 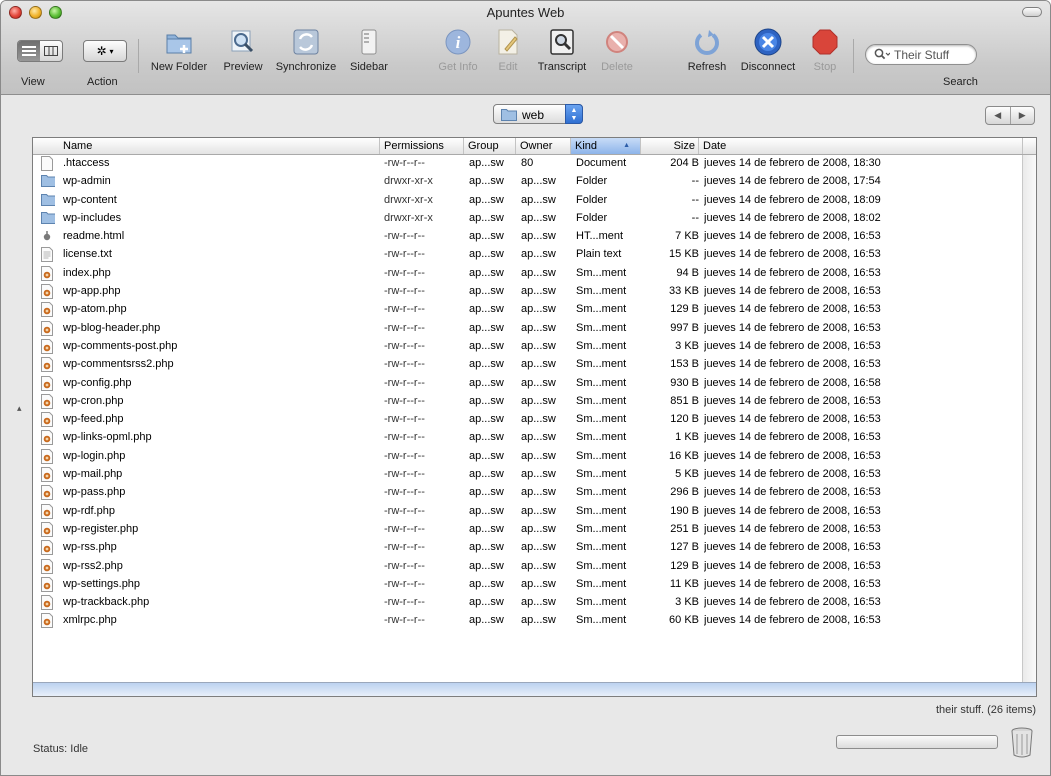 I want to click on refresh-icon, so click(x=707, y=42).